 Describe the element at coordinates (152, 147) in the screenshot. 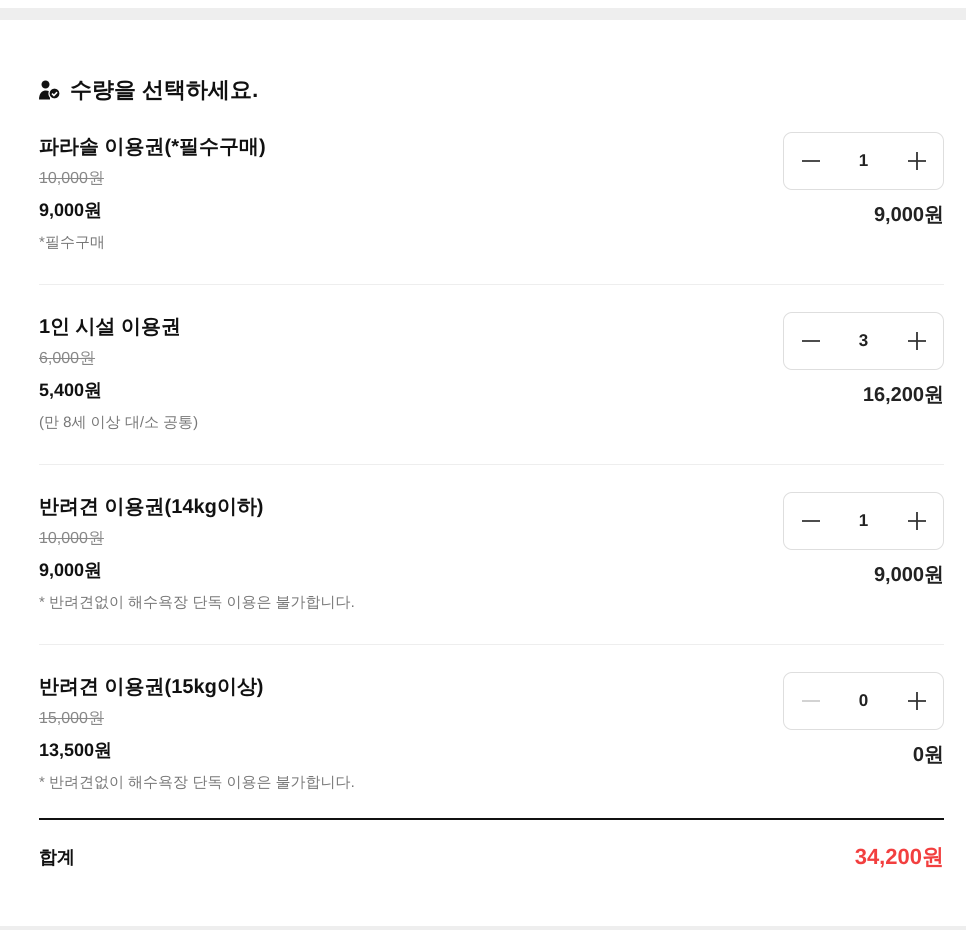

I see `ticket-name: 파라솔 이용권(*필수구매)` at that location.